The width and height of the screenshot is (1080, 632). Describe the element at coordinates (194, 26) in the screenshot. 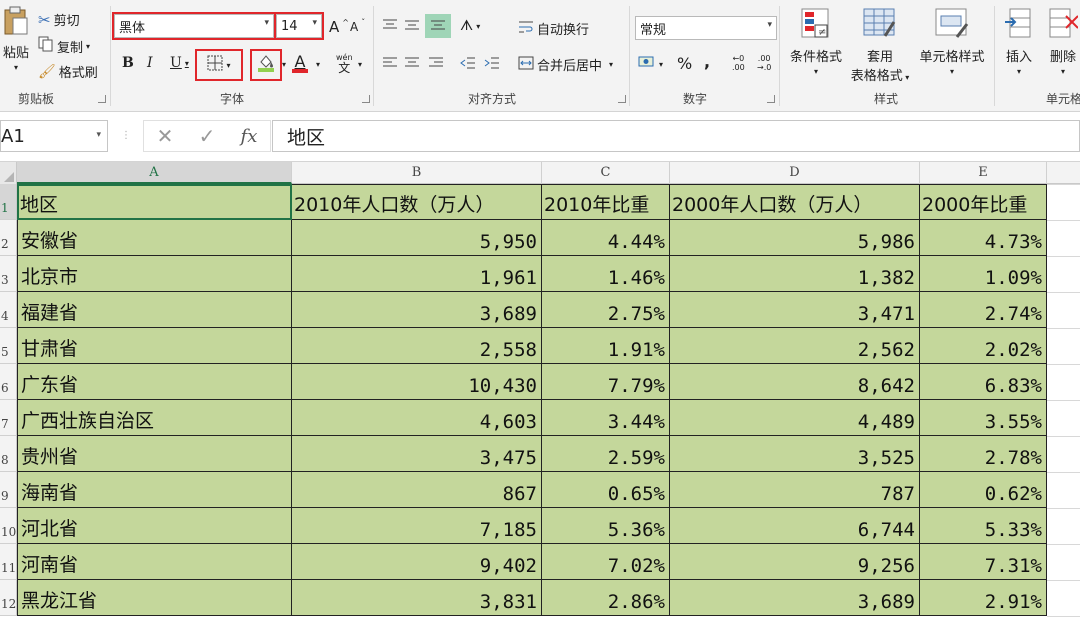

I see `font-name-select: 黑体 ▾` at that location.